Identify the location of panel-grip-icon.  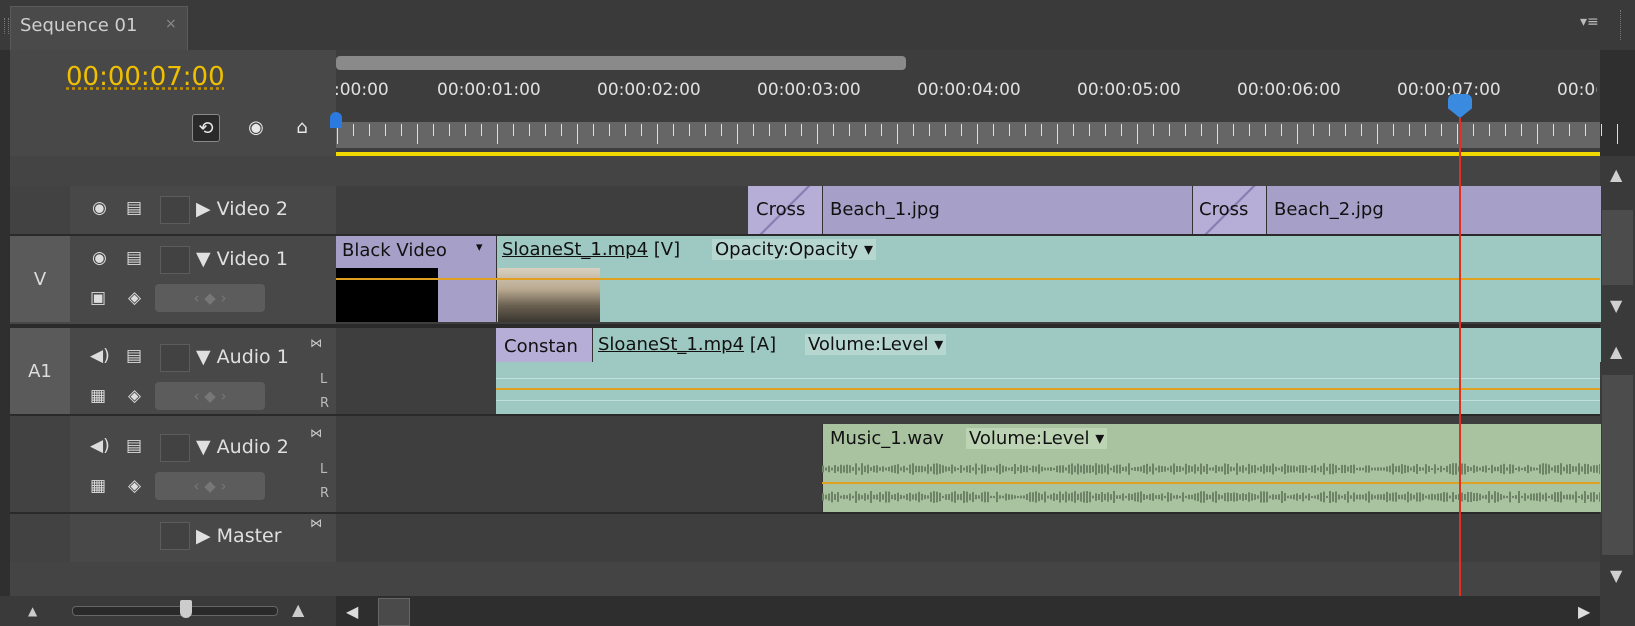
(1621, 25).